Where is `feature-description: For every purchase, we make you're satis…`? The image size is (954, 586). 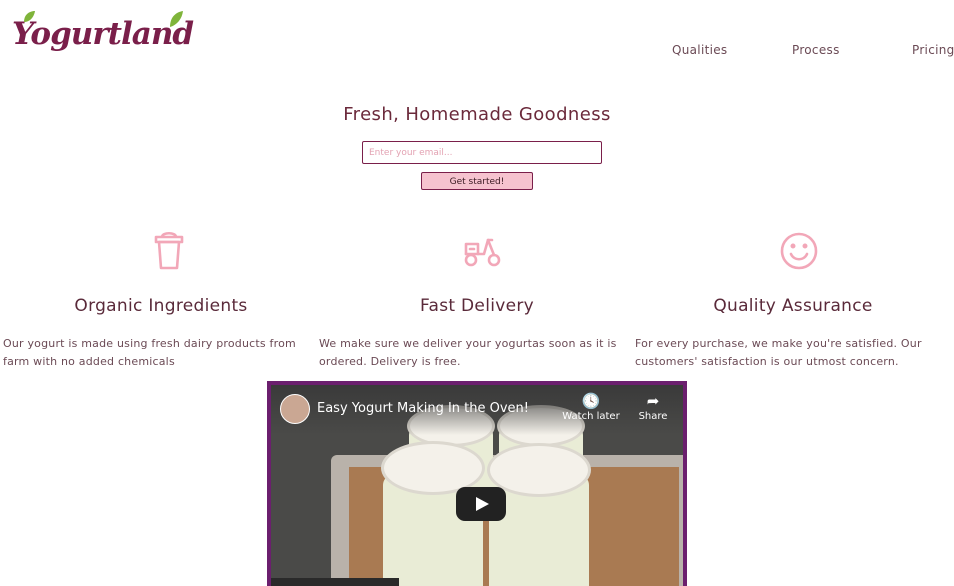 feature-description: For every purchase, we make you're satis… is located at coordinates (778, 352).